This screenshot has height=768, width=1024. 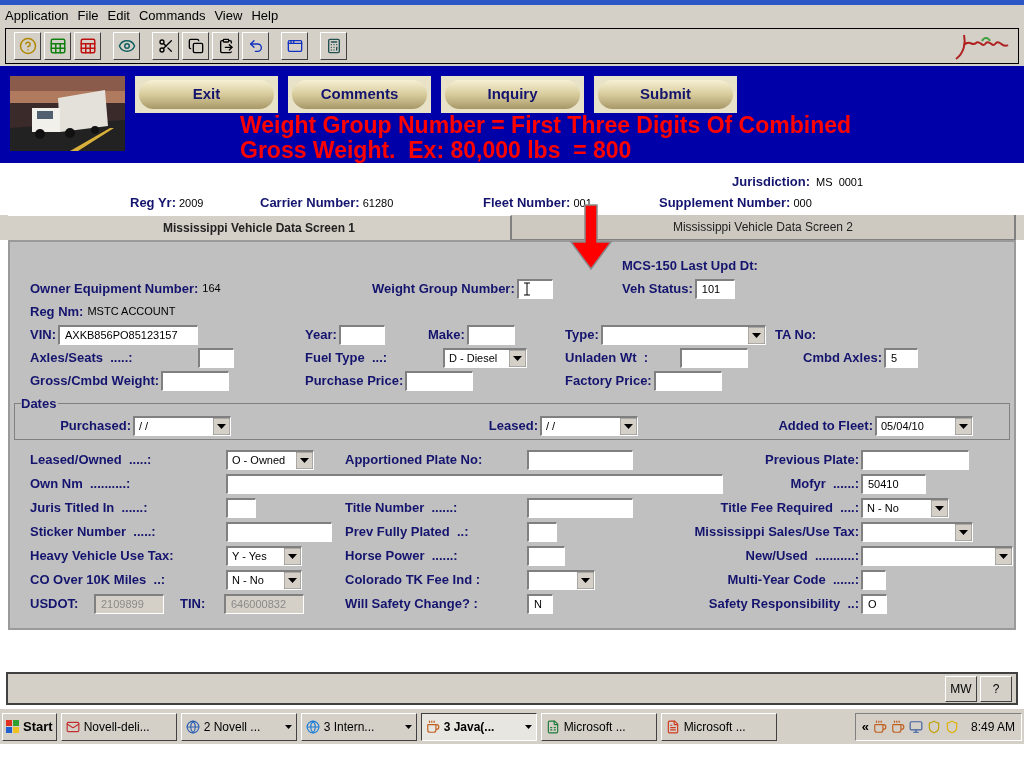 I want to click on text-field: AXKB856PO85123157, so click(x=128, y=334).